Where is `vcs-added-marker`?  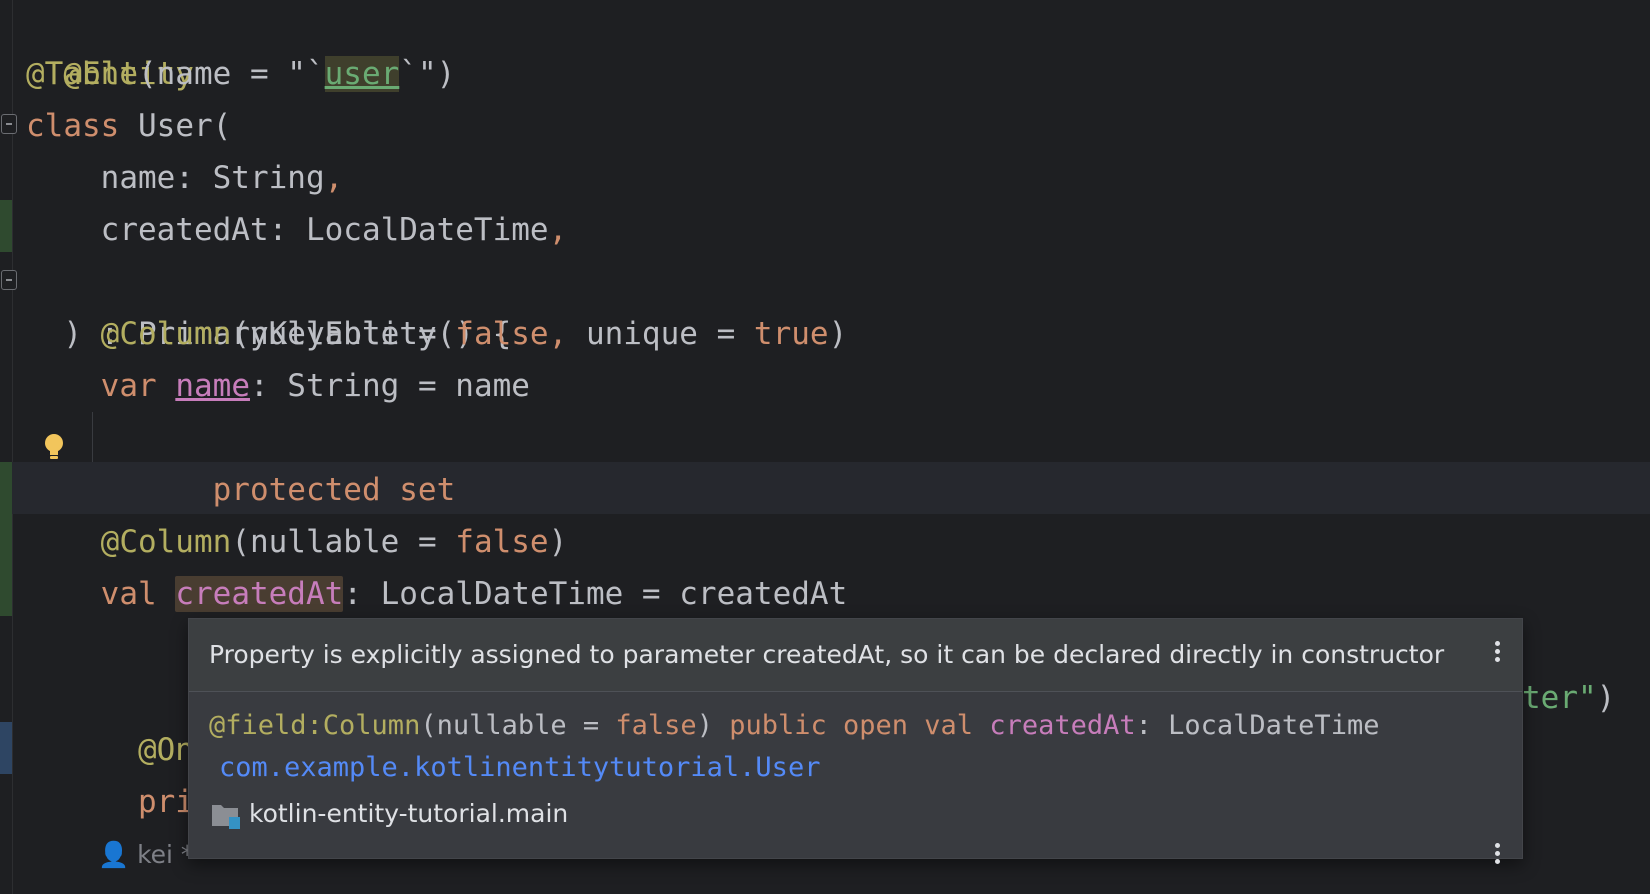 vcs-added-marker is located at coordinates (6, 539).